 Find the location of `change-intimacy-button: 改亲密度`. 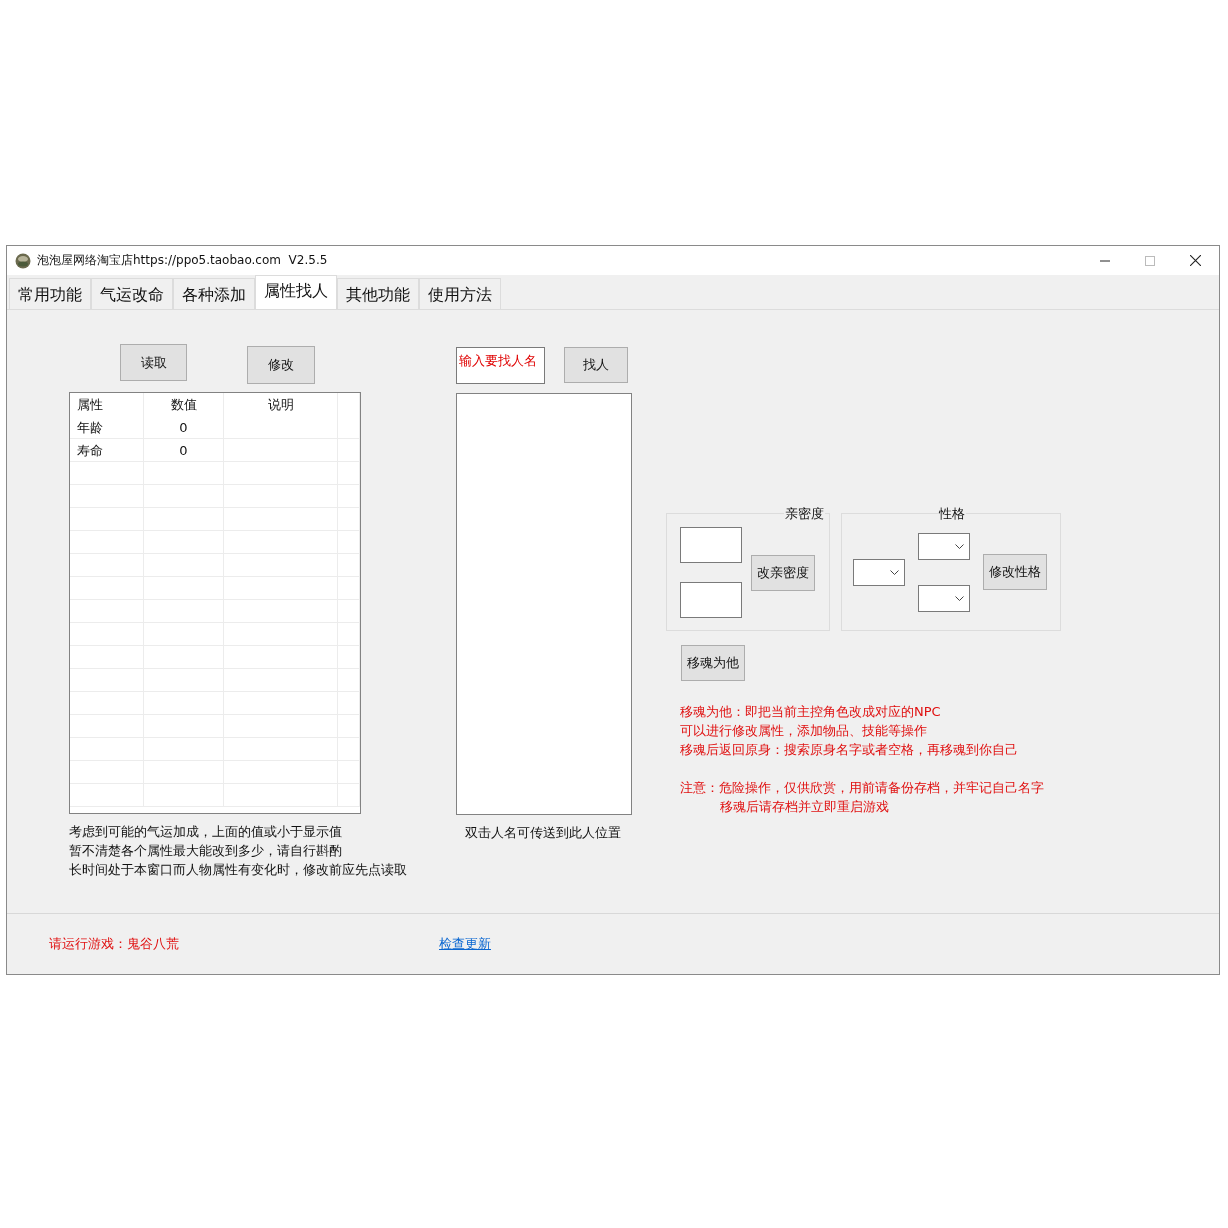

change-intimacy-button: 改亲密度 is located at coordinates (783, 572).